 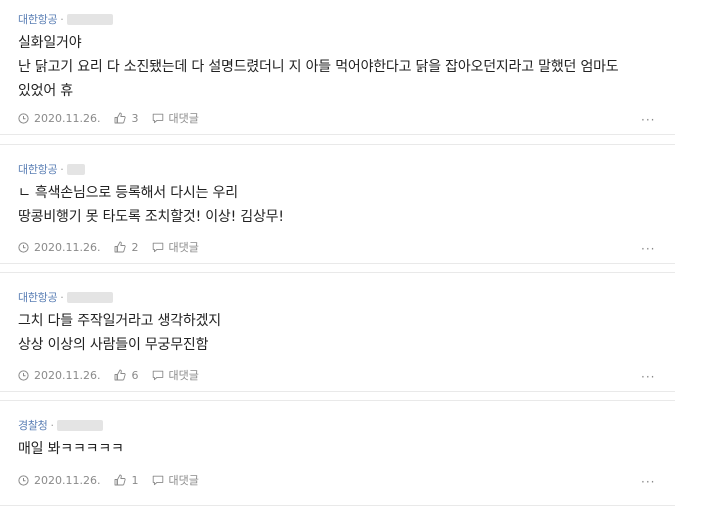 I want to click on comment-footer: 2020.11.26. 2 대댓글, so click(x=108, y=247).